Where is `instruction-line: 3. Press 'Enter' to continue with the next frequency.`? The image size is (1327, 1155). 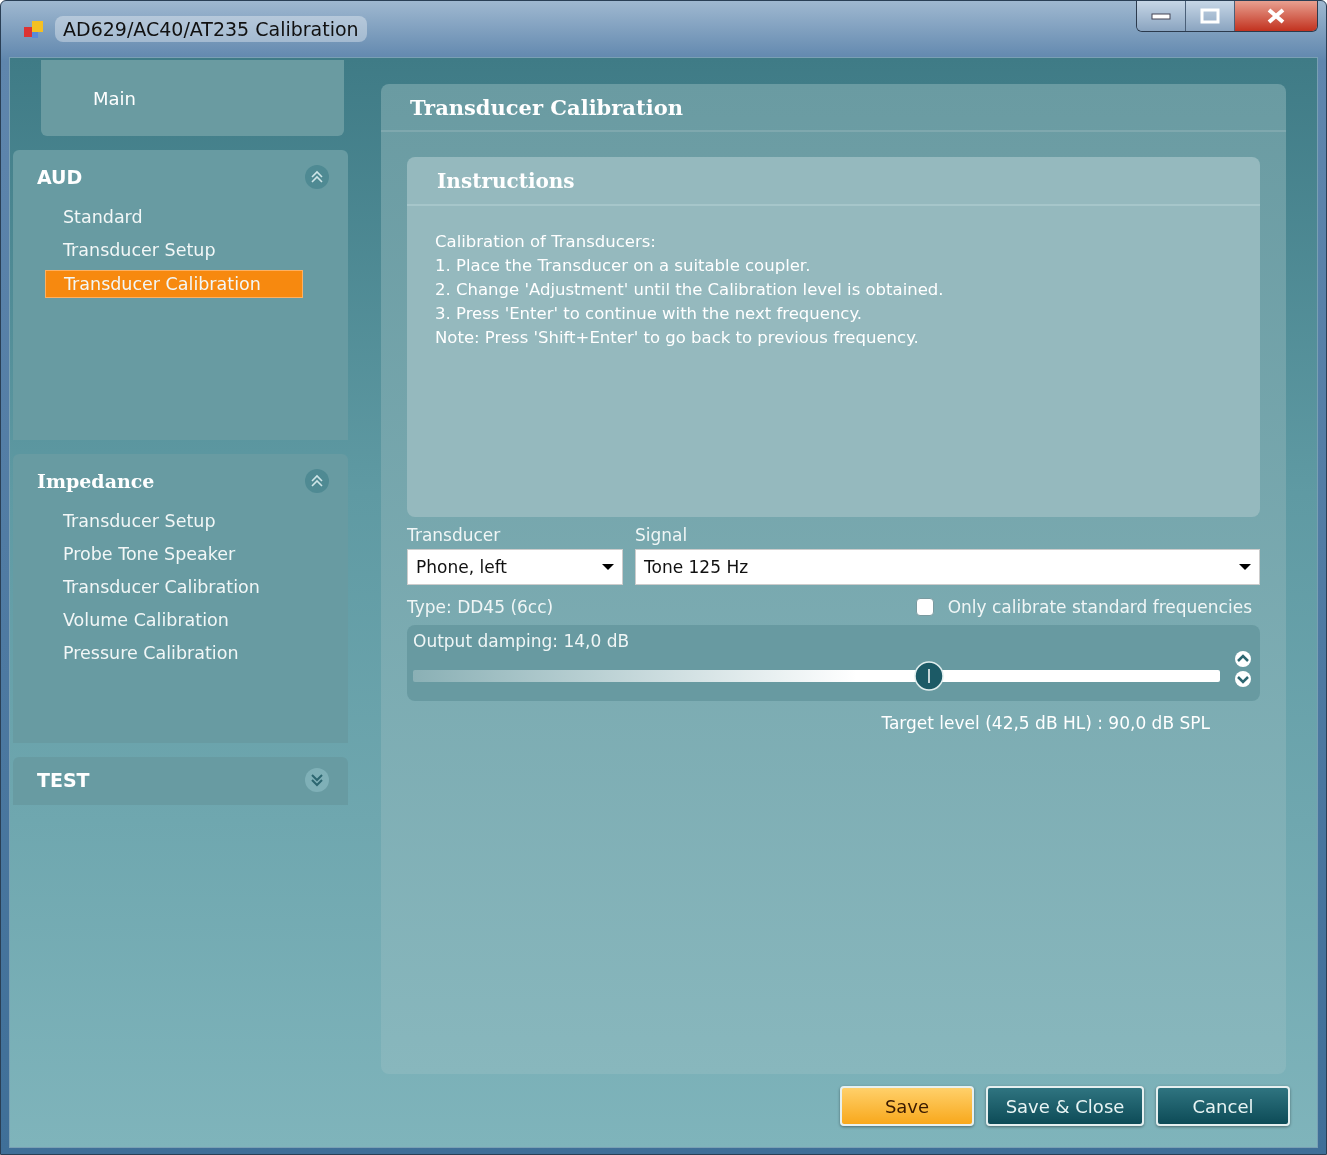 instruction-line: 3. Press 'Enter' to continue with the next frequency. is located at coordinates (649, 314).